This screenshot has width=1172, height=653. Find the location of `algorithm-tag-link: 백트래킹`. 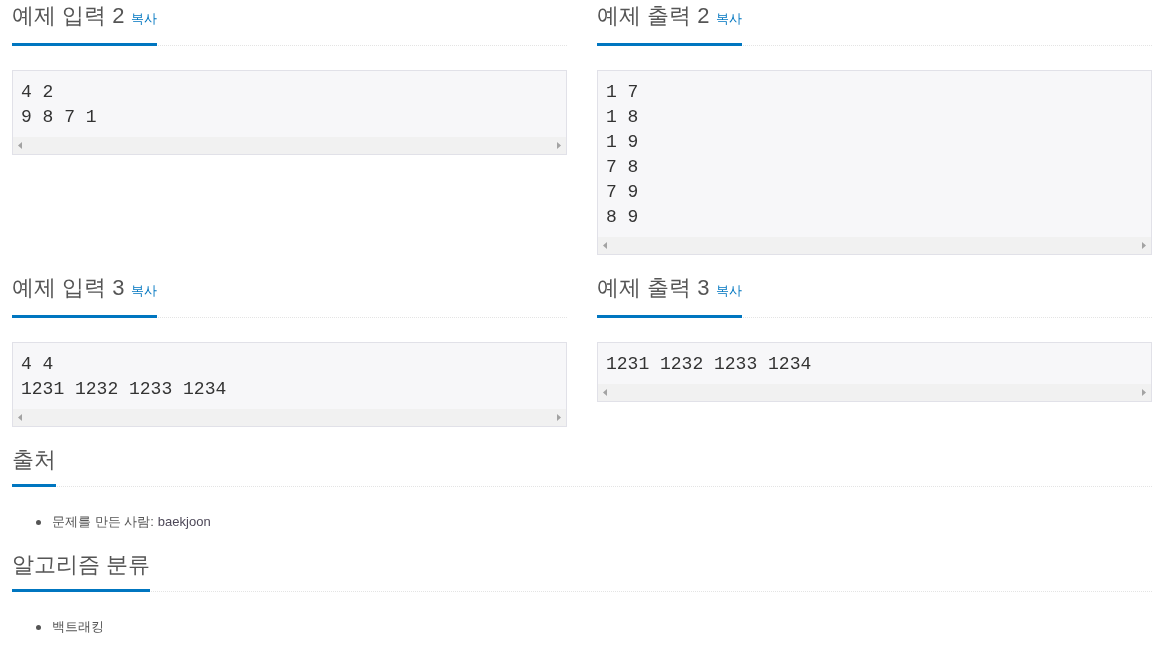

algorithm-tag-link: 백트래킹 is located at coordinates (78, 627).